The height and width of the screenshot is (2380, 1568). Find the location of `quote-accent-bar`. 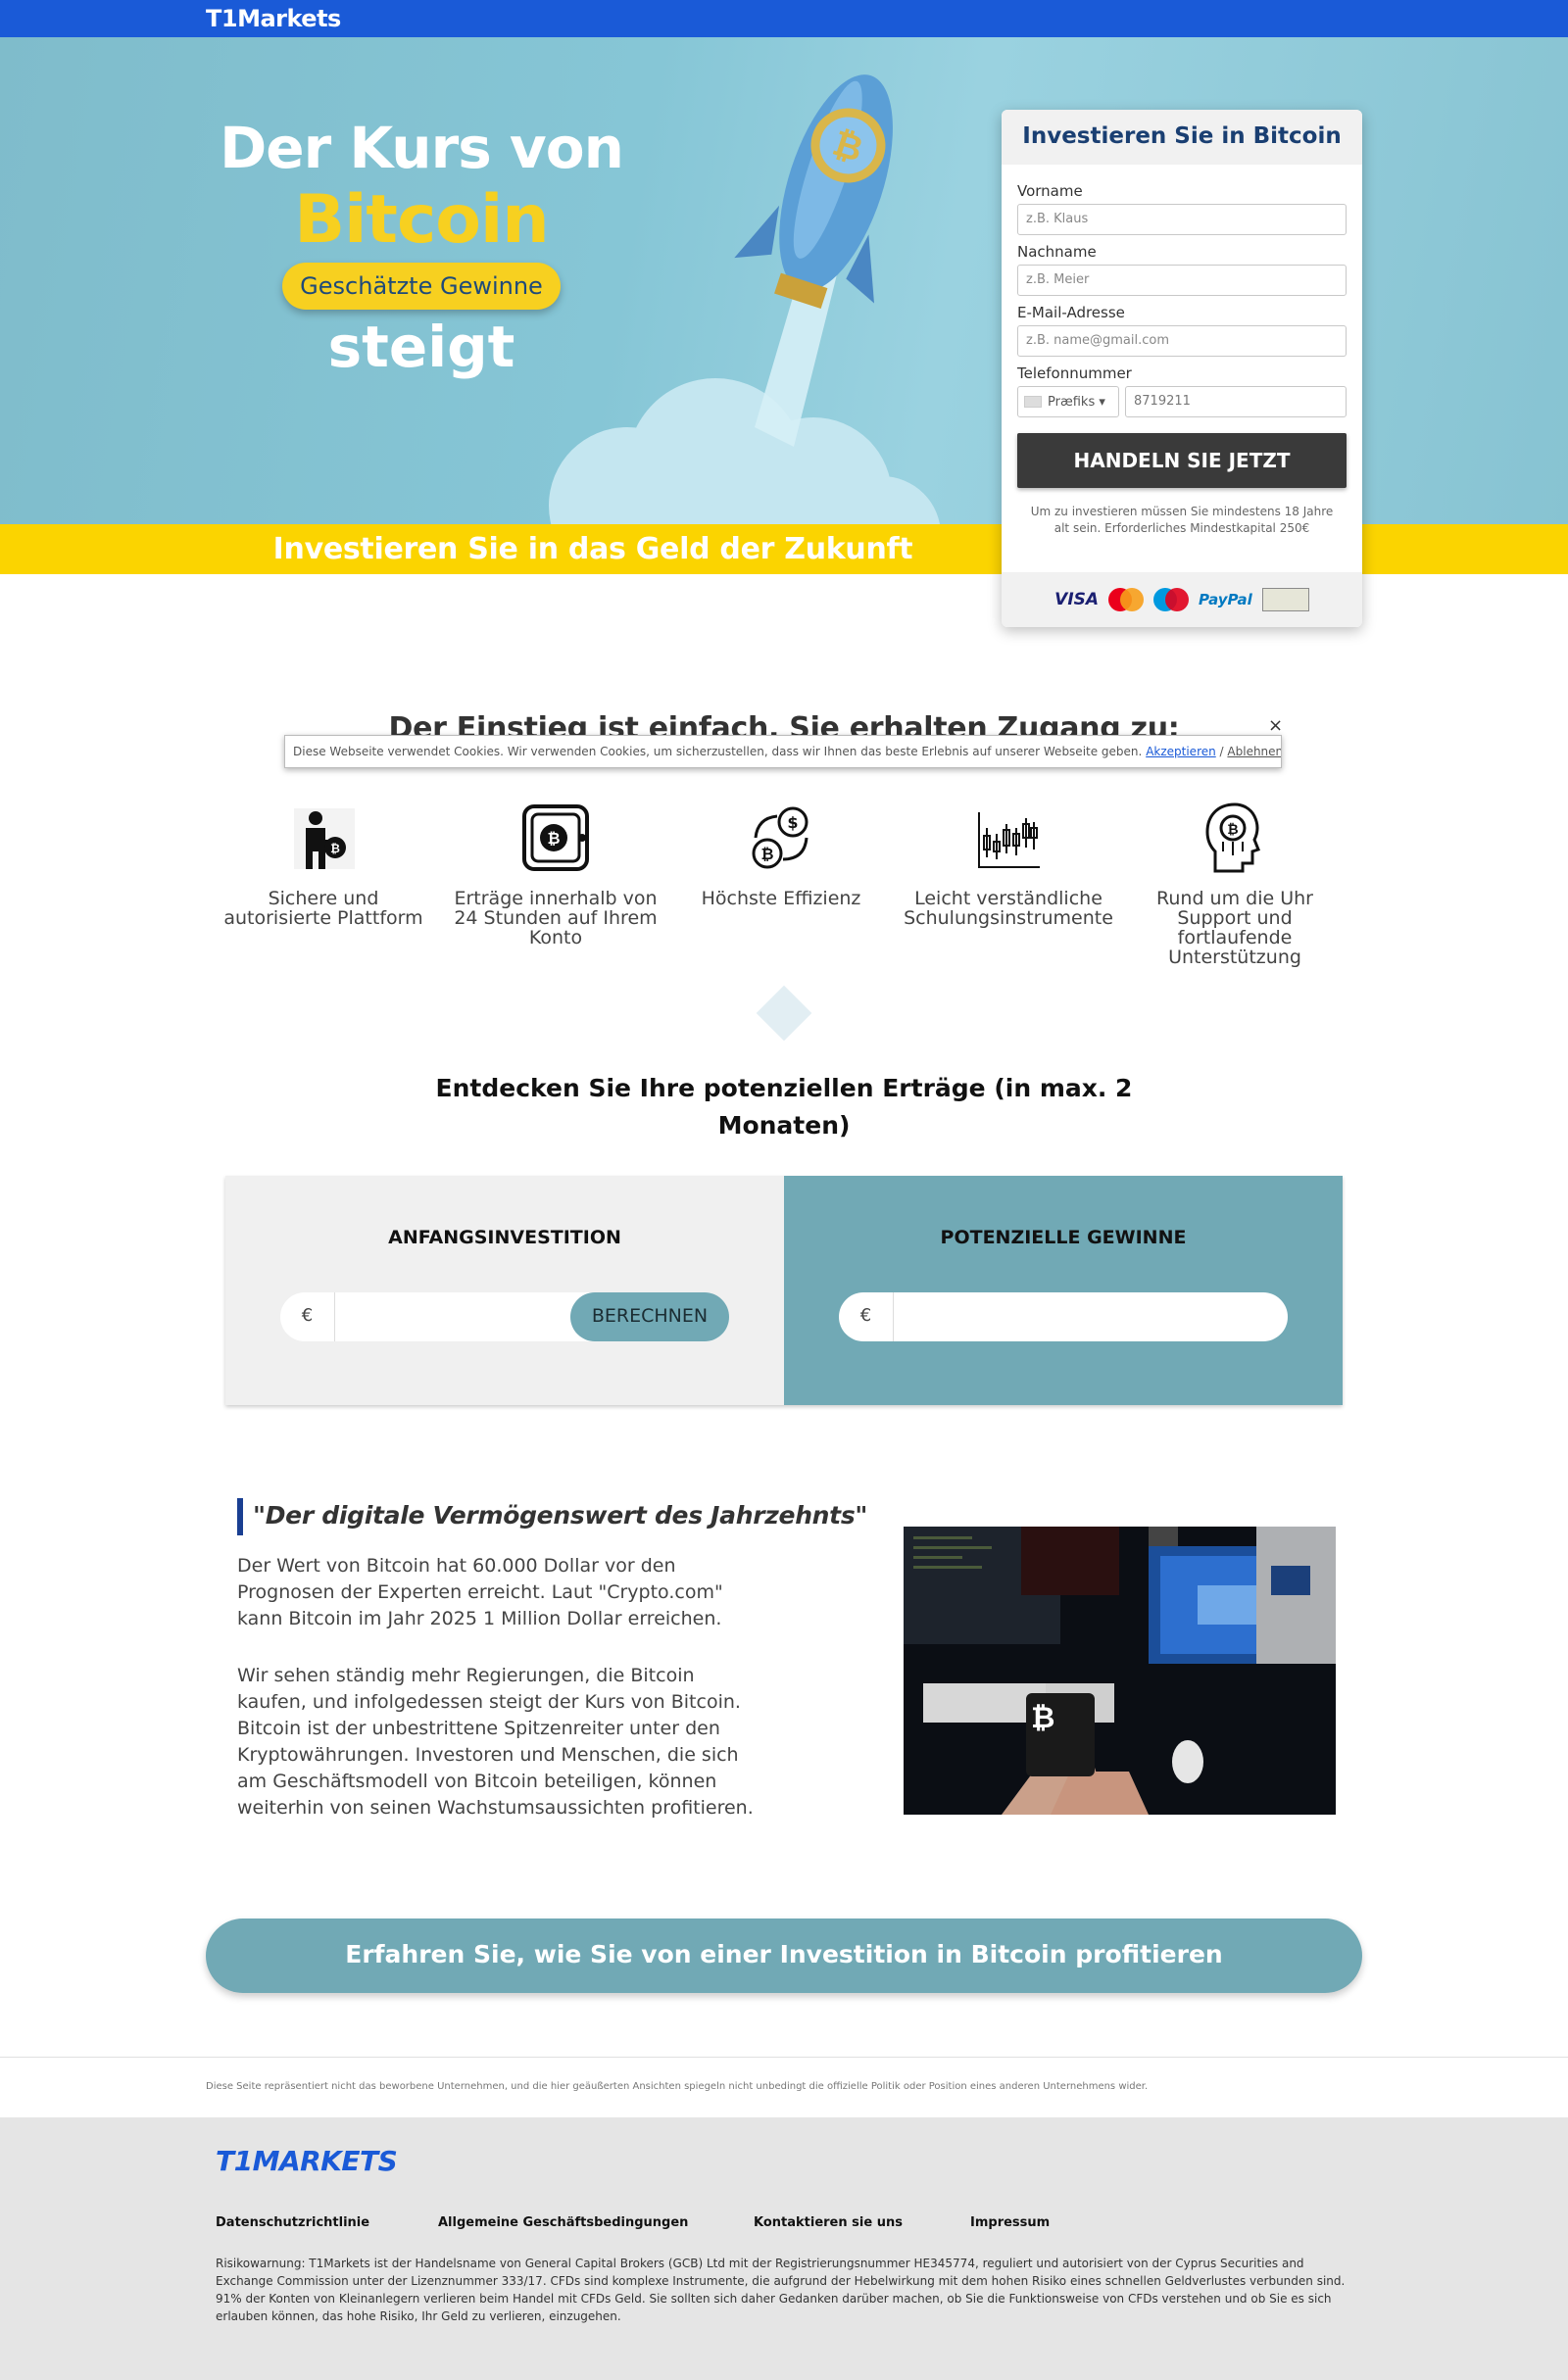

quote-accent-bar is located at coordinates (240, 1516).